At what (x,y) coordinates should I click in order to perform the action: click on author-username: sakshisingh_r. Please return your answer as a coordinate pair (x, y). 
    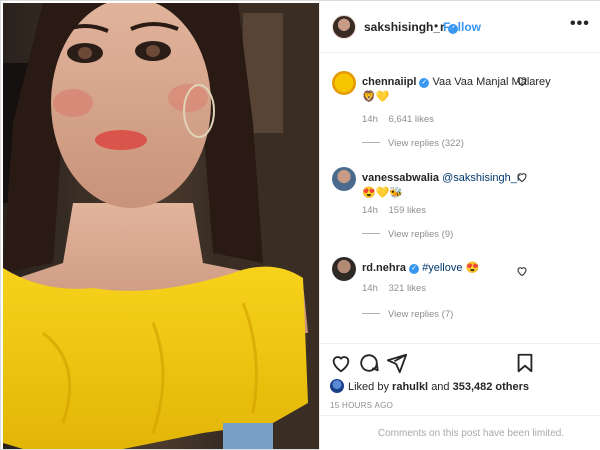
    Looking at the image, I should click on (404, 27).